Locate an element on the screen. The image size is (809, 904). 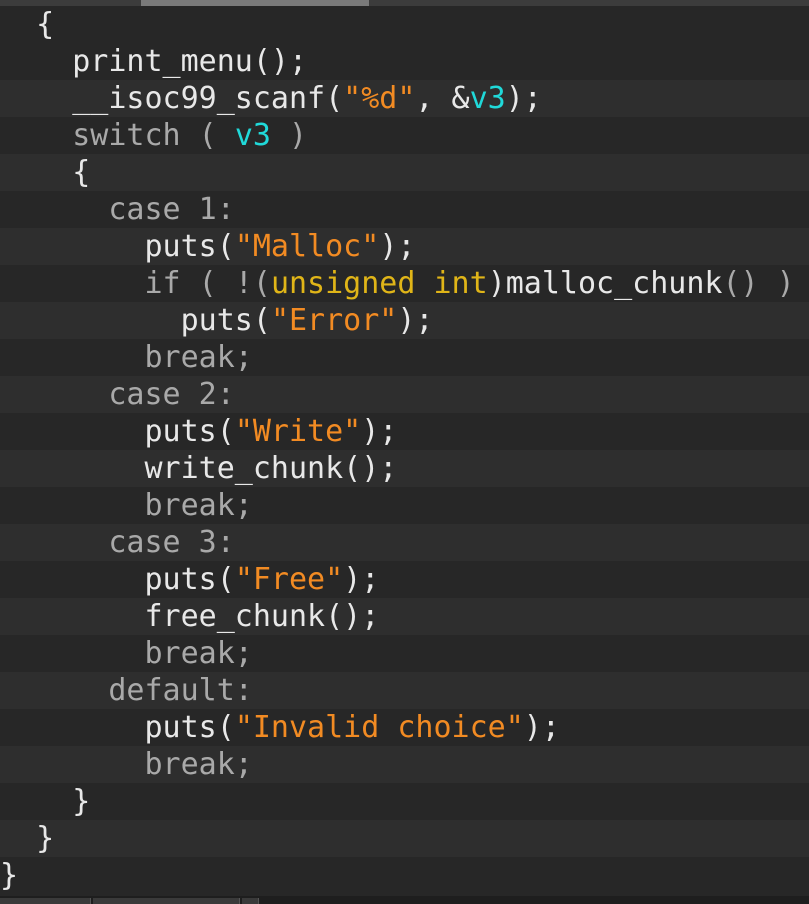
code-line: if ( !(unsigned int)malloc_chunk() ) is located at coordinates (404, 283).